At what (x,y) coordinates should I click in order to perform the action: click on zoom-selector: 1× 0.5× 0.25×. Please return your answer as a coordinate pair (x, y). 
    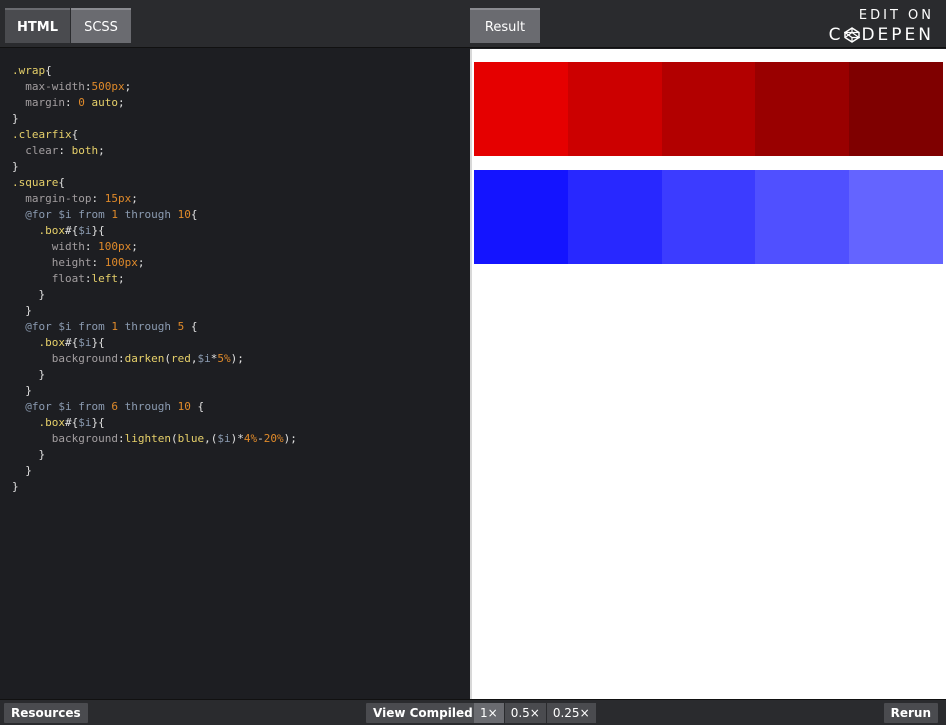
    Looking at the image, I should click on (535, 713).